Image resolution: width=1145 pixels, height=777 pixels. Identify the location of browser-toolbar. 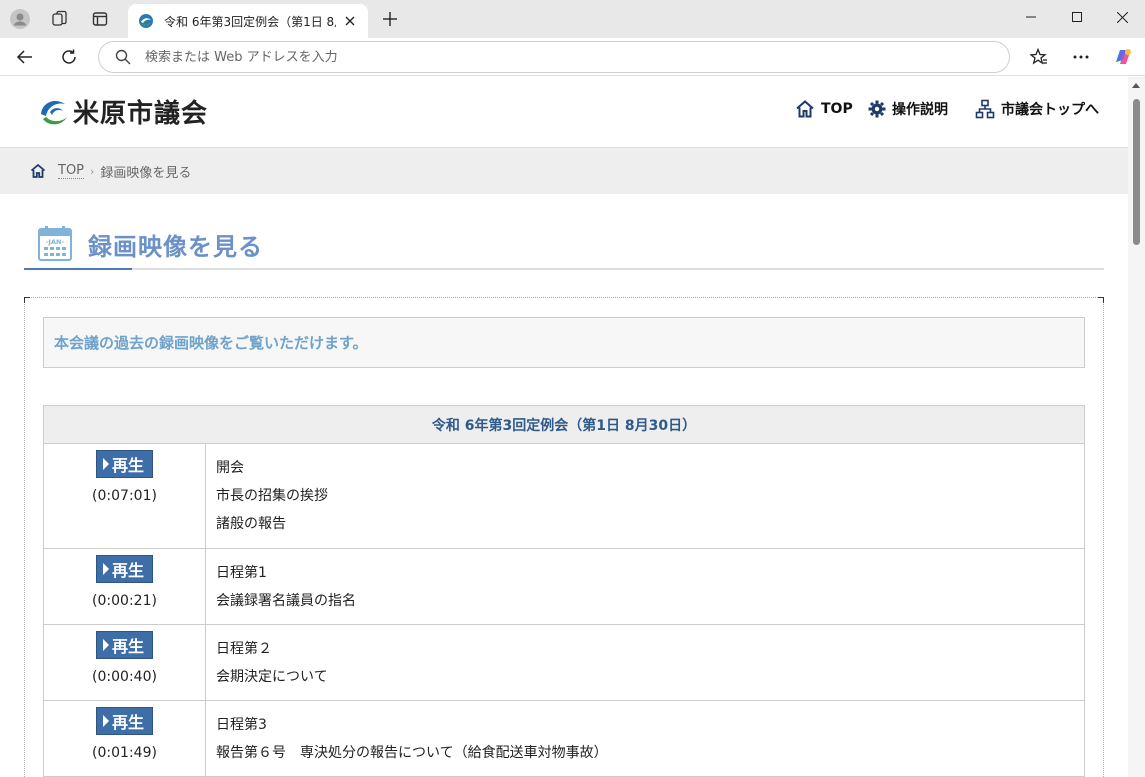
(572, 57).